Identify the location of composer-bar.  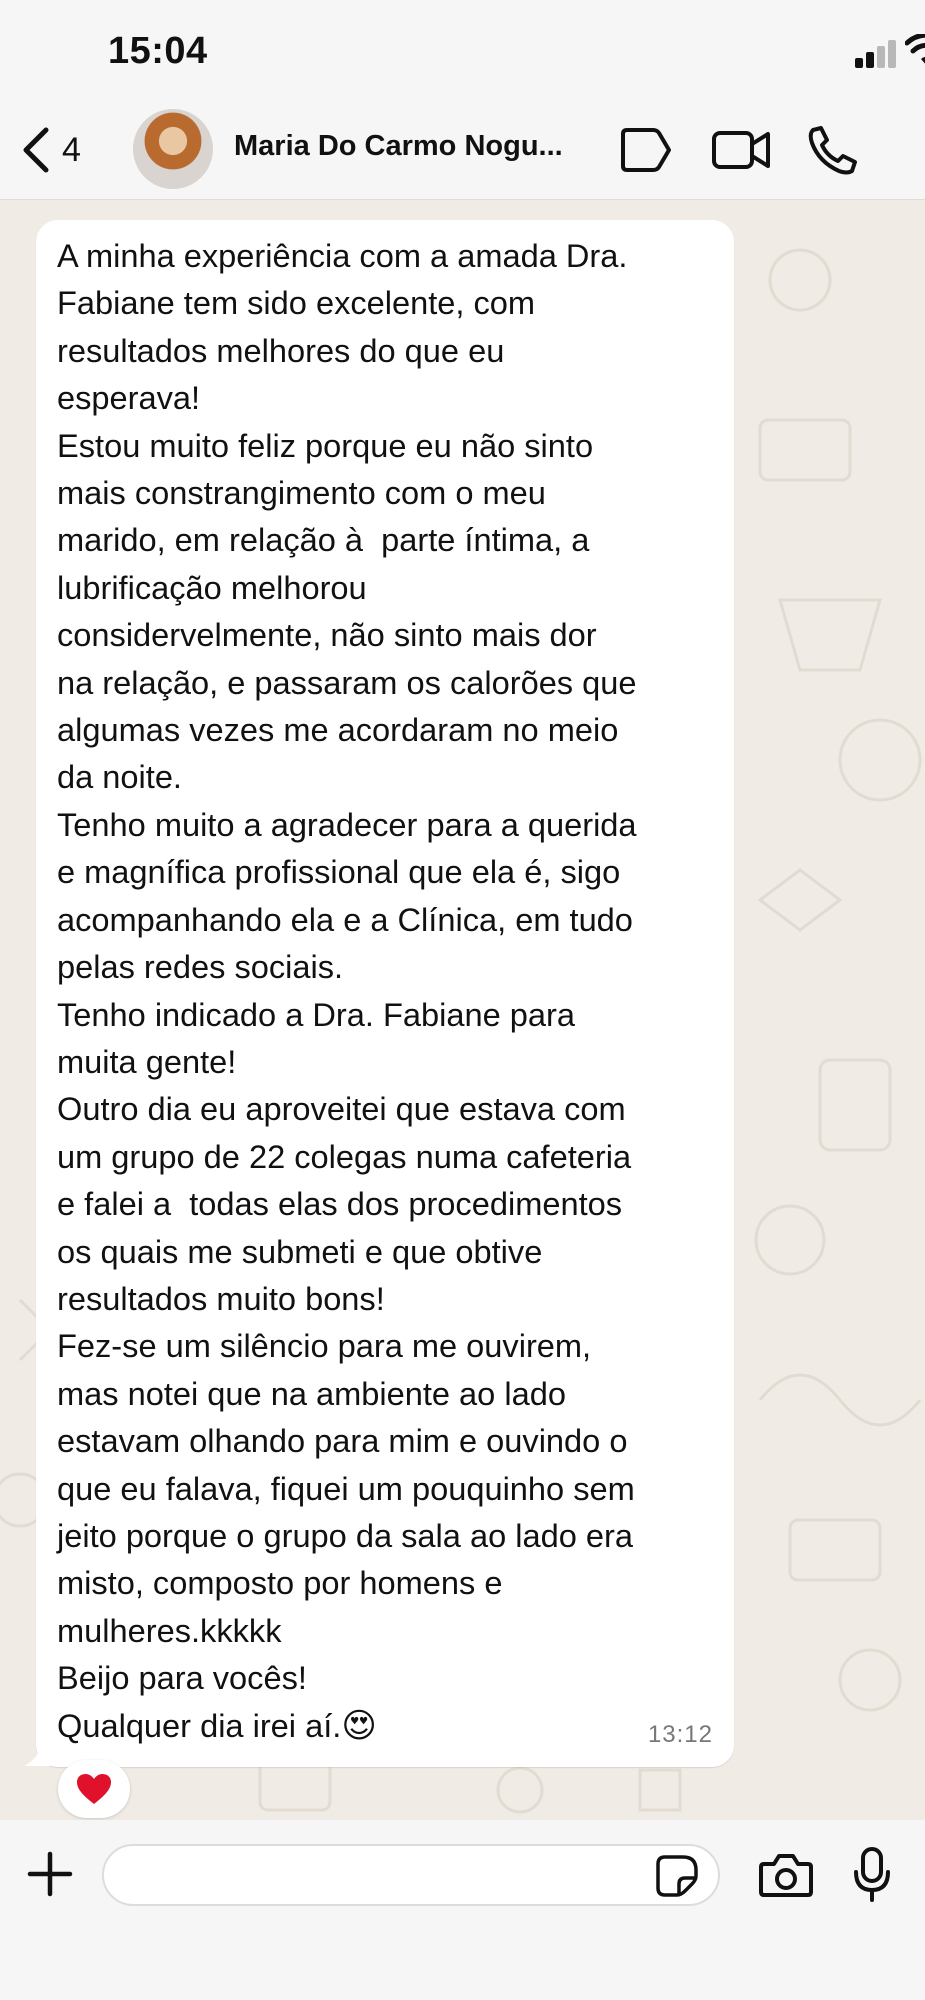
(462, 1910).